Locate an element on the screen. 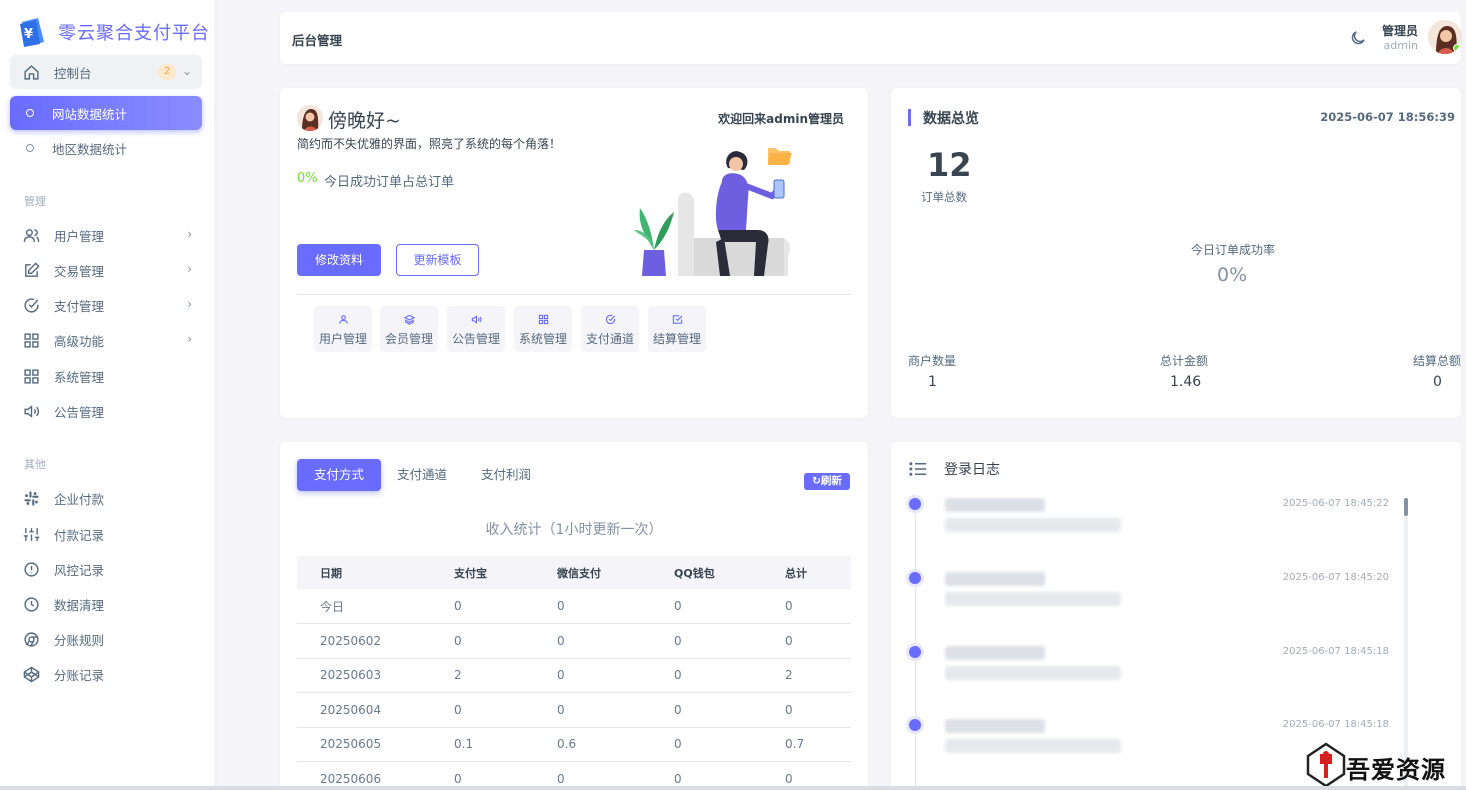  watermark: 吾爱资源网 is located at coordinates (1386, 766).